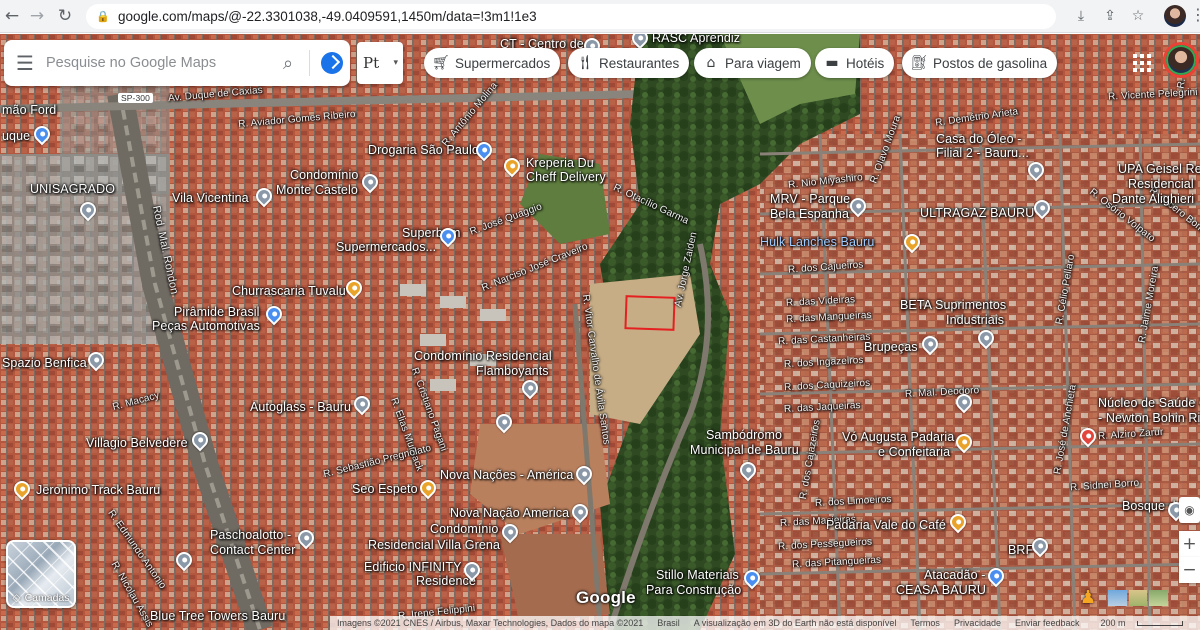  I want to click on cart-icon: 🛒︎, so click(441, 63).